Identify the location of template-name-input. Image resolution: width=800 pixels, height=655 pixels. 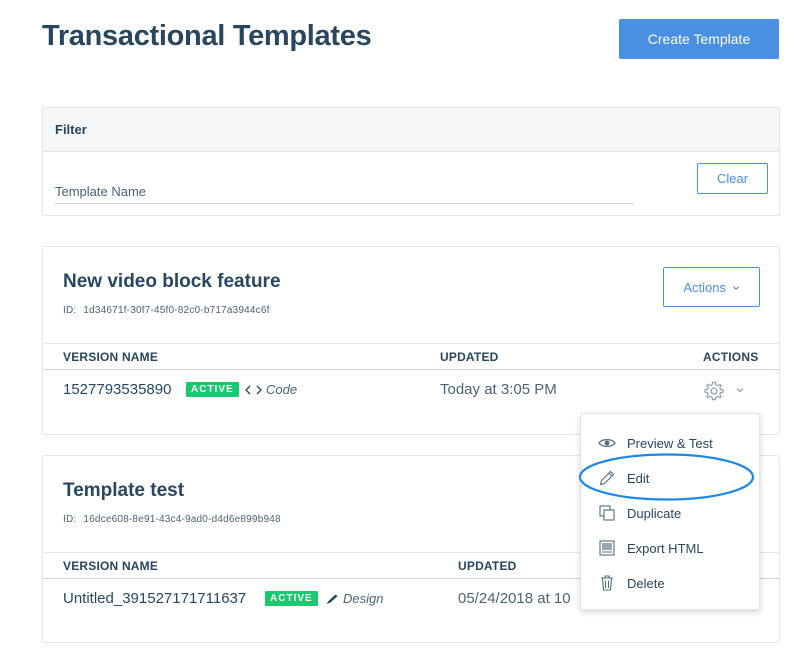
(344, 192).